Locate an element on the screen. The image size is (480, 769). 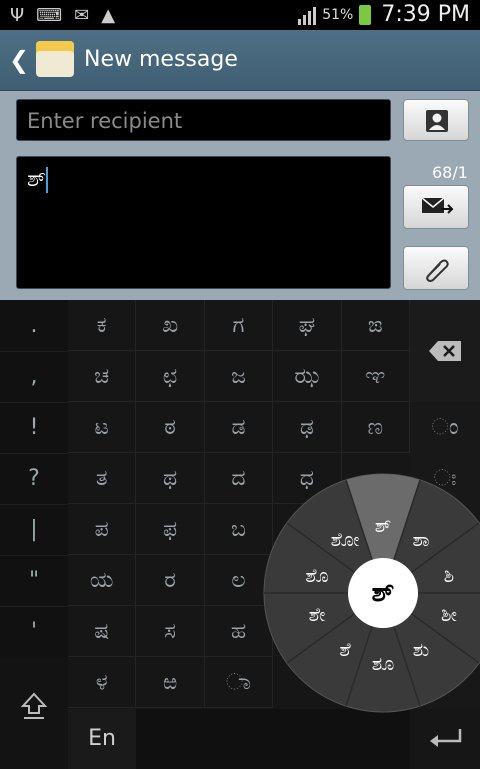
key-ja: ಜ is located at coordinates (239, 376).